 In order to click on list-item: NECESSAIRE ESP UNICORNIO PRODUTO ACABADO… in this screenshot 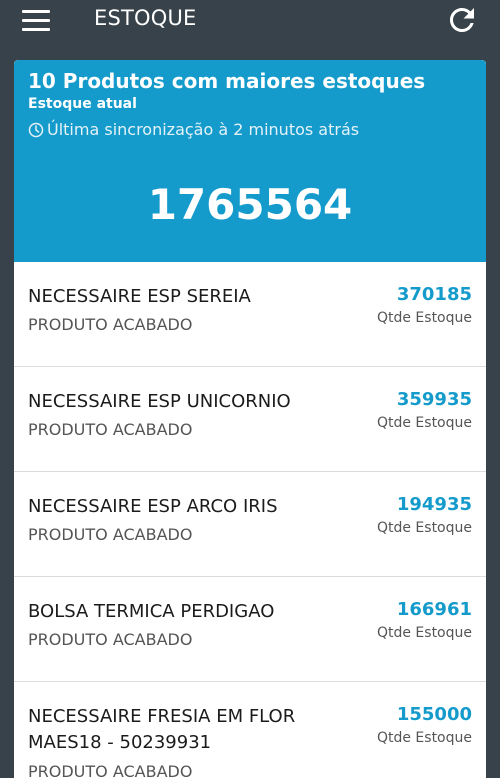, I will do `click(250, 419)`.